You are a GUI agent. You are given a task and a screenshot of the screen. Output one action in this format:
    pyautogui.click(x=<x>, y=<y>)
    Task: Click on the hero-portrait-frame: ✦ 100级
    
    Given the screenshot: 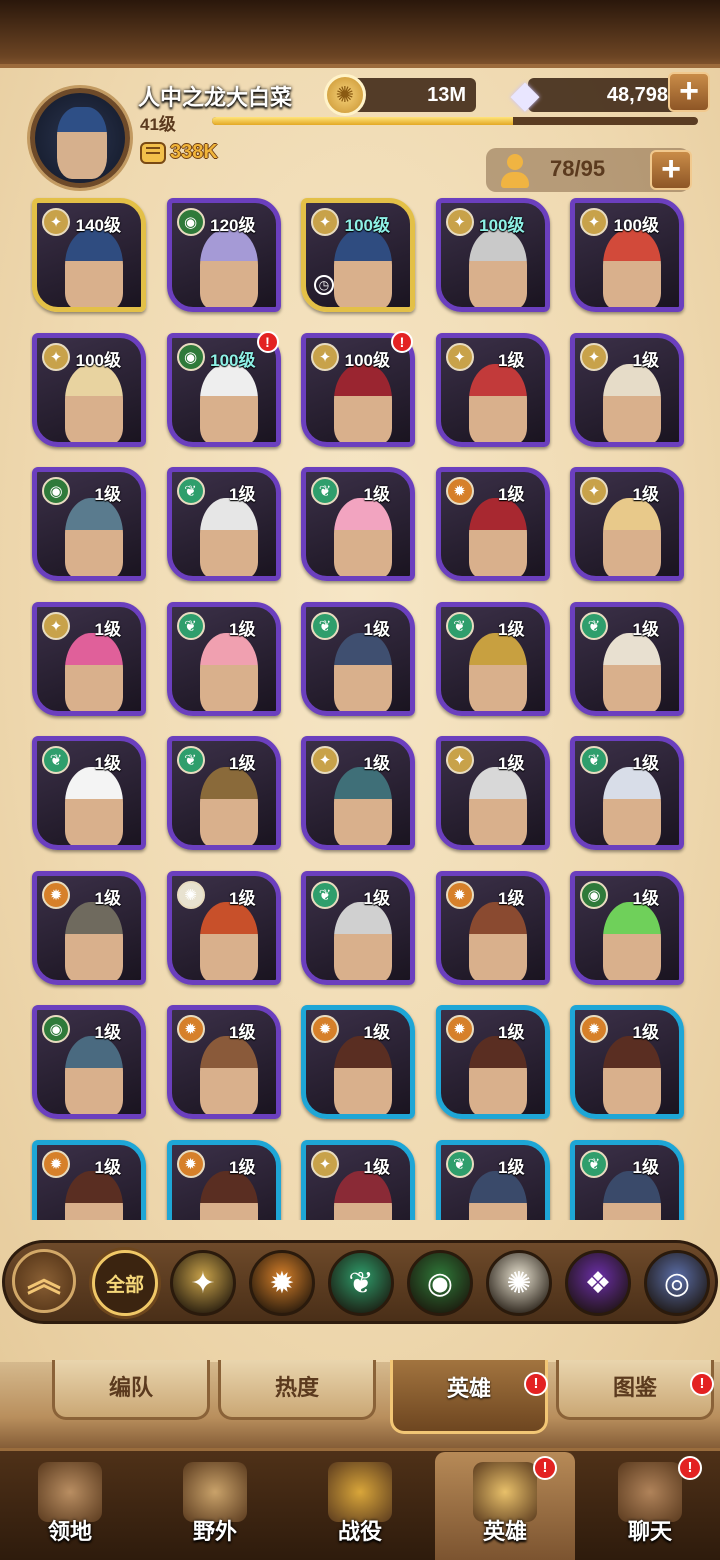 What is the action you would take?
    pyautogui.click(x=89, y=389)
    